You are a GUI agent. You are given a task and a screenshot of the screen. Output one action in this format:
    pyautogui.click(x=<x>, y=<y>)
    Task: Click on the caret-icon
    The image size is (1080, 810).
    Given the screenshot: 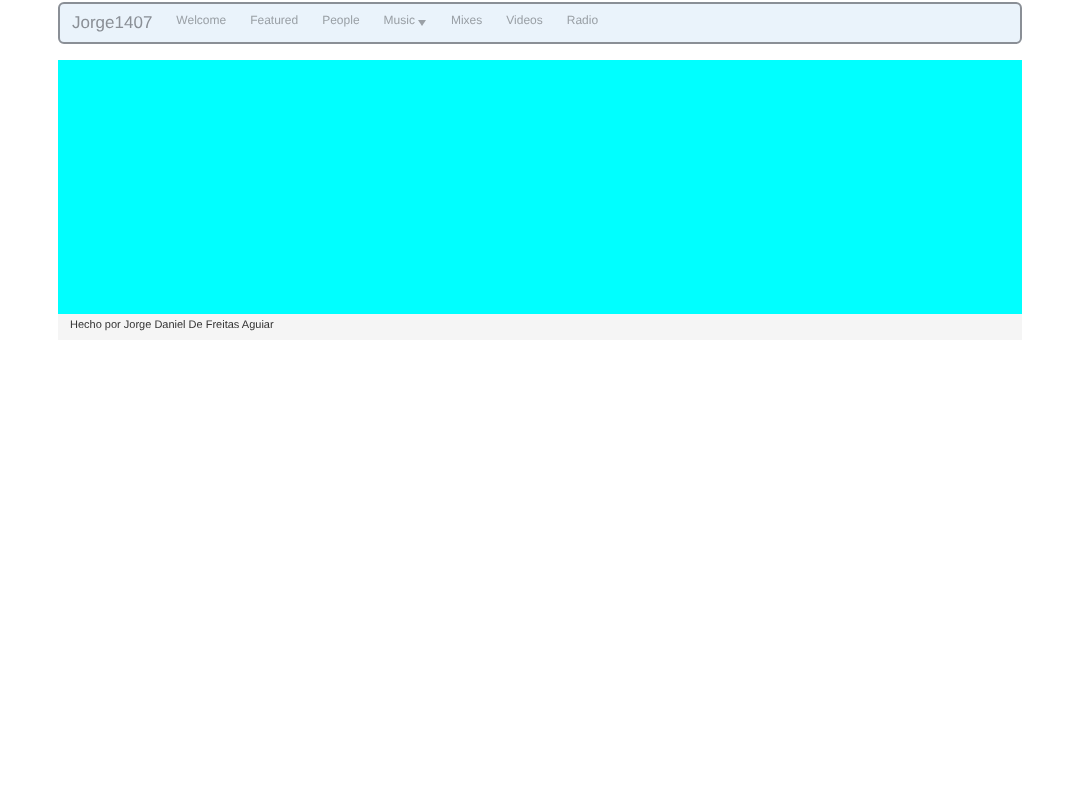 What is the action you would take?
    pyautogui.click(x=422, y=23)
    